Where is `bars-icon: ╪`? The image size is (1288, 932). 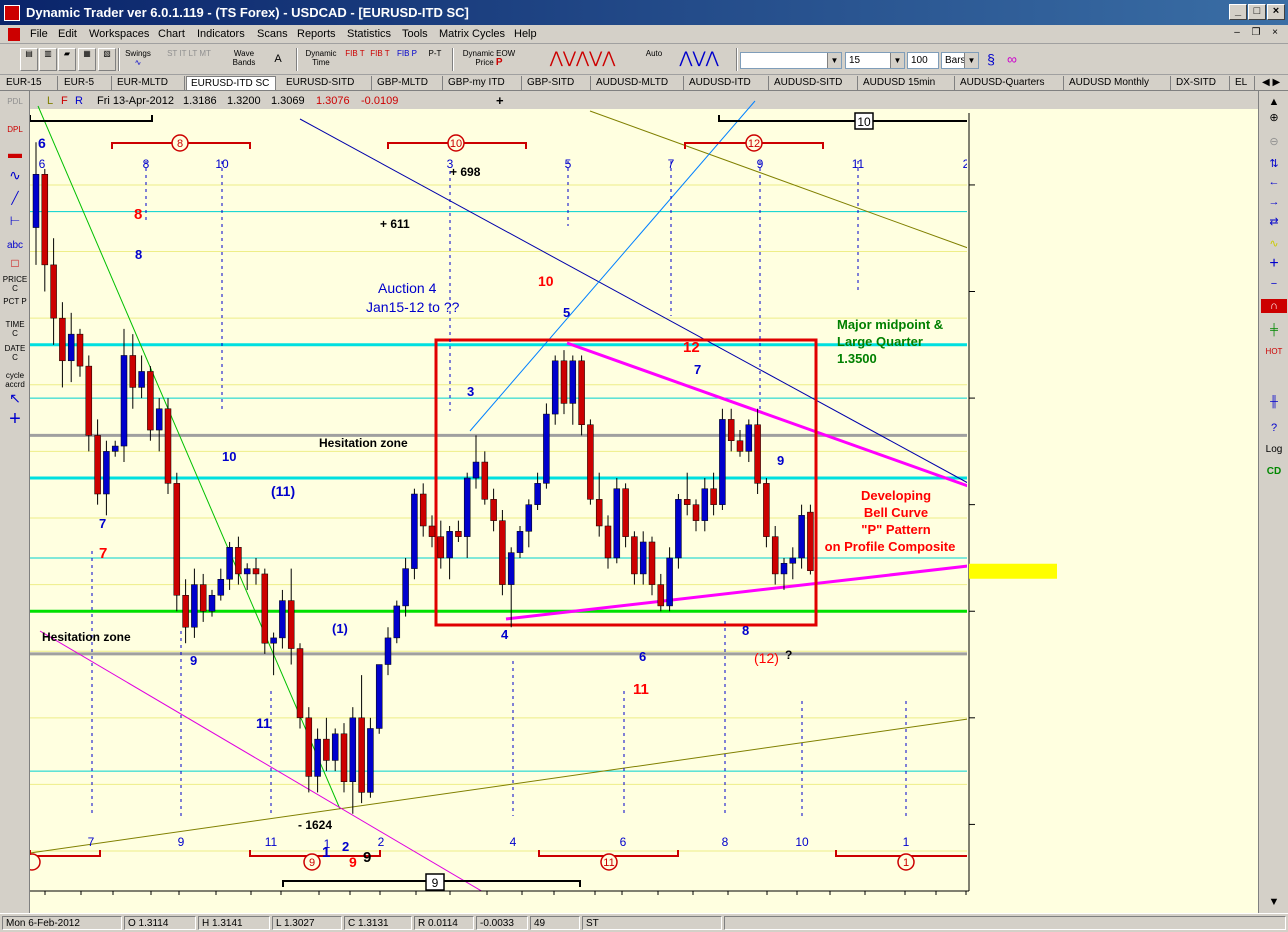 bars-icon: ╪ is located at coordinates (1274, 330).